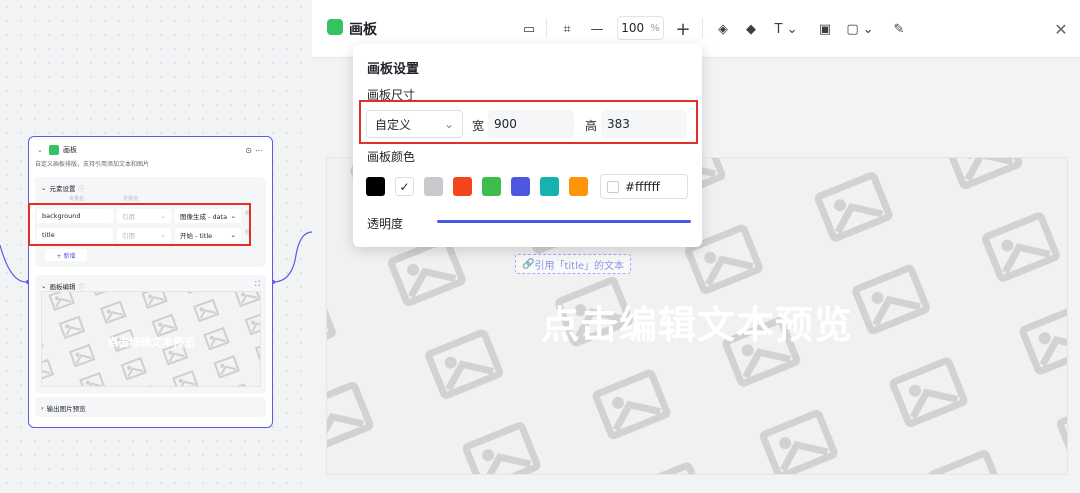 The image size is (1080, 493). I want to click on opacity-slider, so click(564, 221).